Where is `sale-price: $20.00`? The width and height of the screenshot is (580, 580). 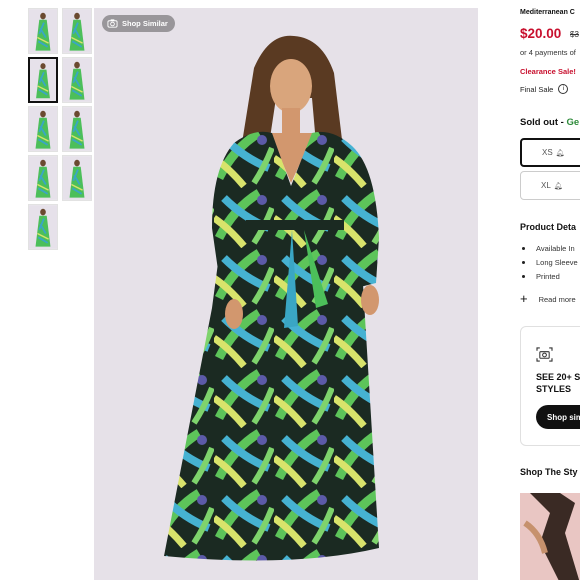
sale-price: $20.00 is located at coordinates (541, 33).